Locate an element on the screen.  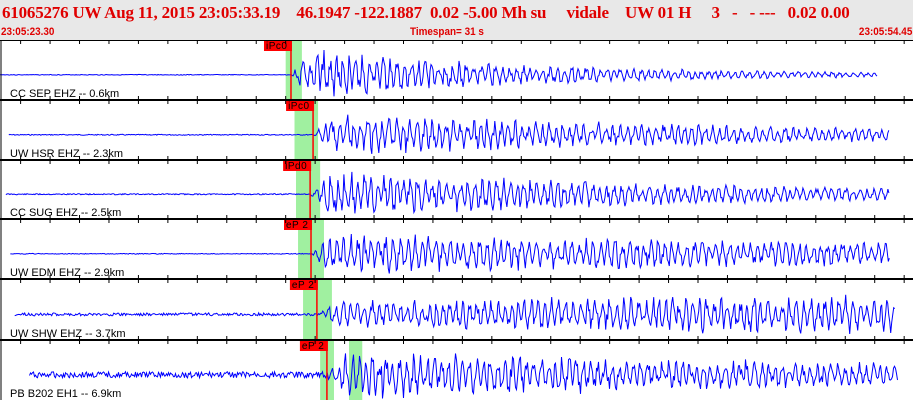
timespan-label: Timespan= 31 s is located at coordinates (447, 32).